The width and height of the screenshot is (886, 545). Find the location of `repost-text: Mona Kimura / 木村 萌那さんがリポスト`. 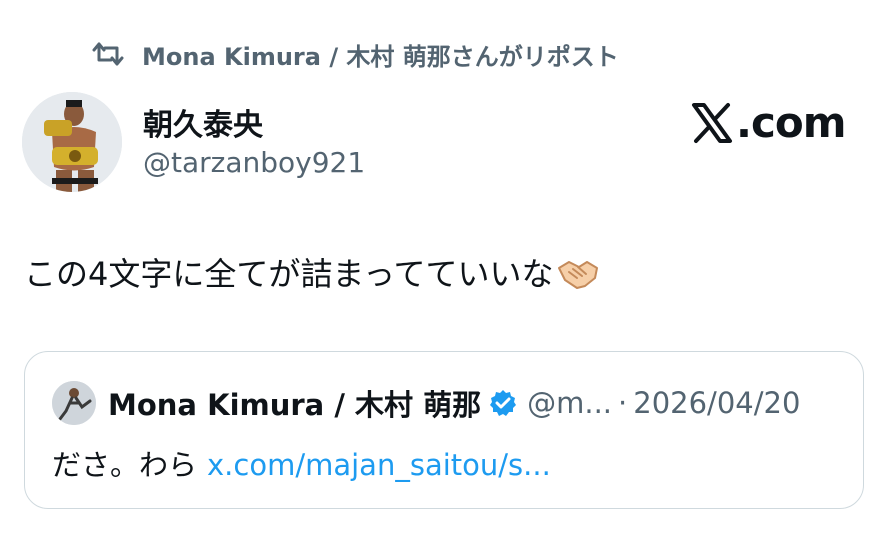

repost-text: Mona Kimura / 木村 萌那さんがリポスト is located at coordinates (380, 56).